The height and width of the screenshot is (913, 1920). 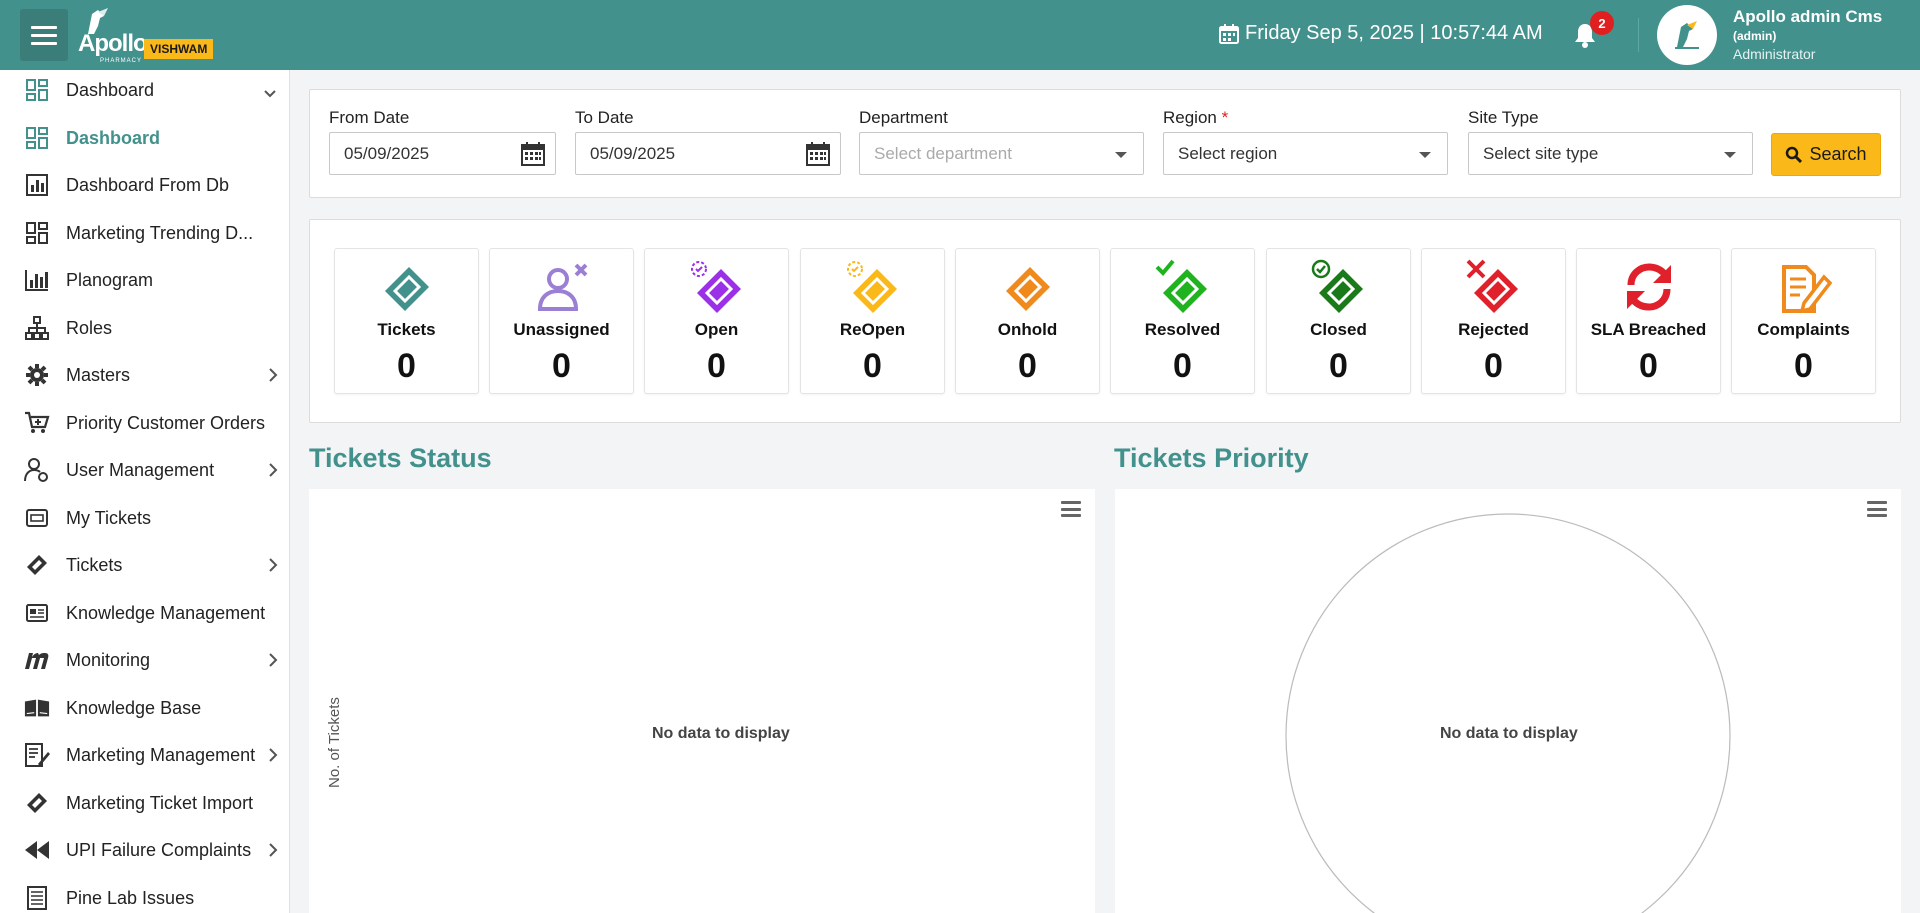 What do you see at coordinates (148, 36) in the screenshot?
I see `apollo-logo: Apollo PHARMACY VISHWAM` at bounding box center [148, 36].